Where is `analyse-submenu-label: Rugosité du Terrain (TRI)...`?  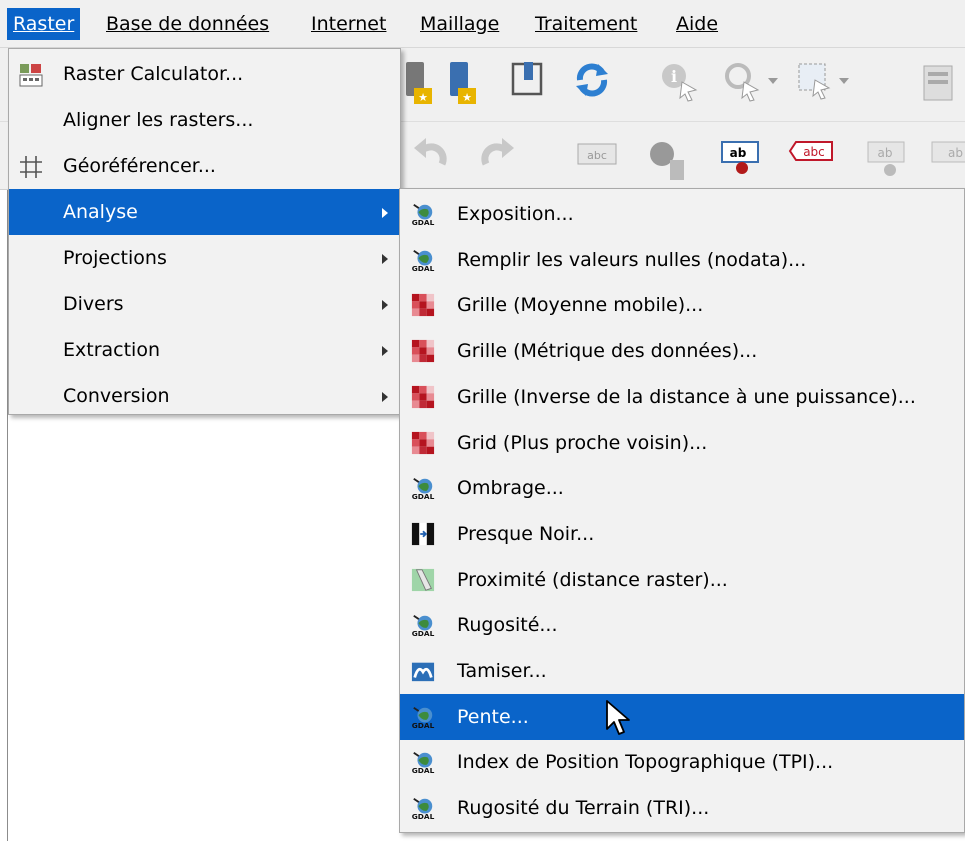 analyse-submenu-label: Rugosité du Terrain (TRI)... is located at coordinates (583, 808).